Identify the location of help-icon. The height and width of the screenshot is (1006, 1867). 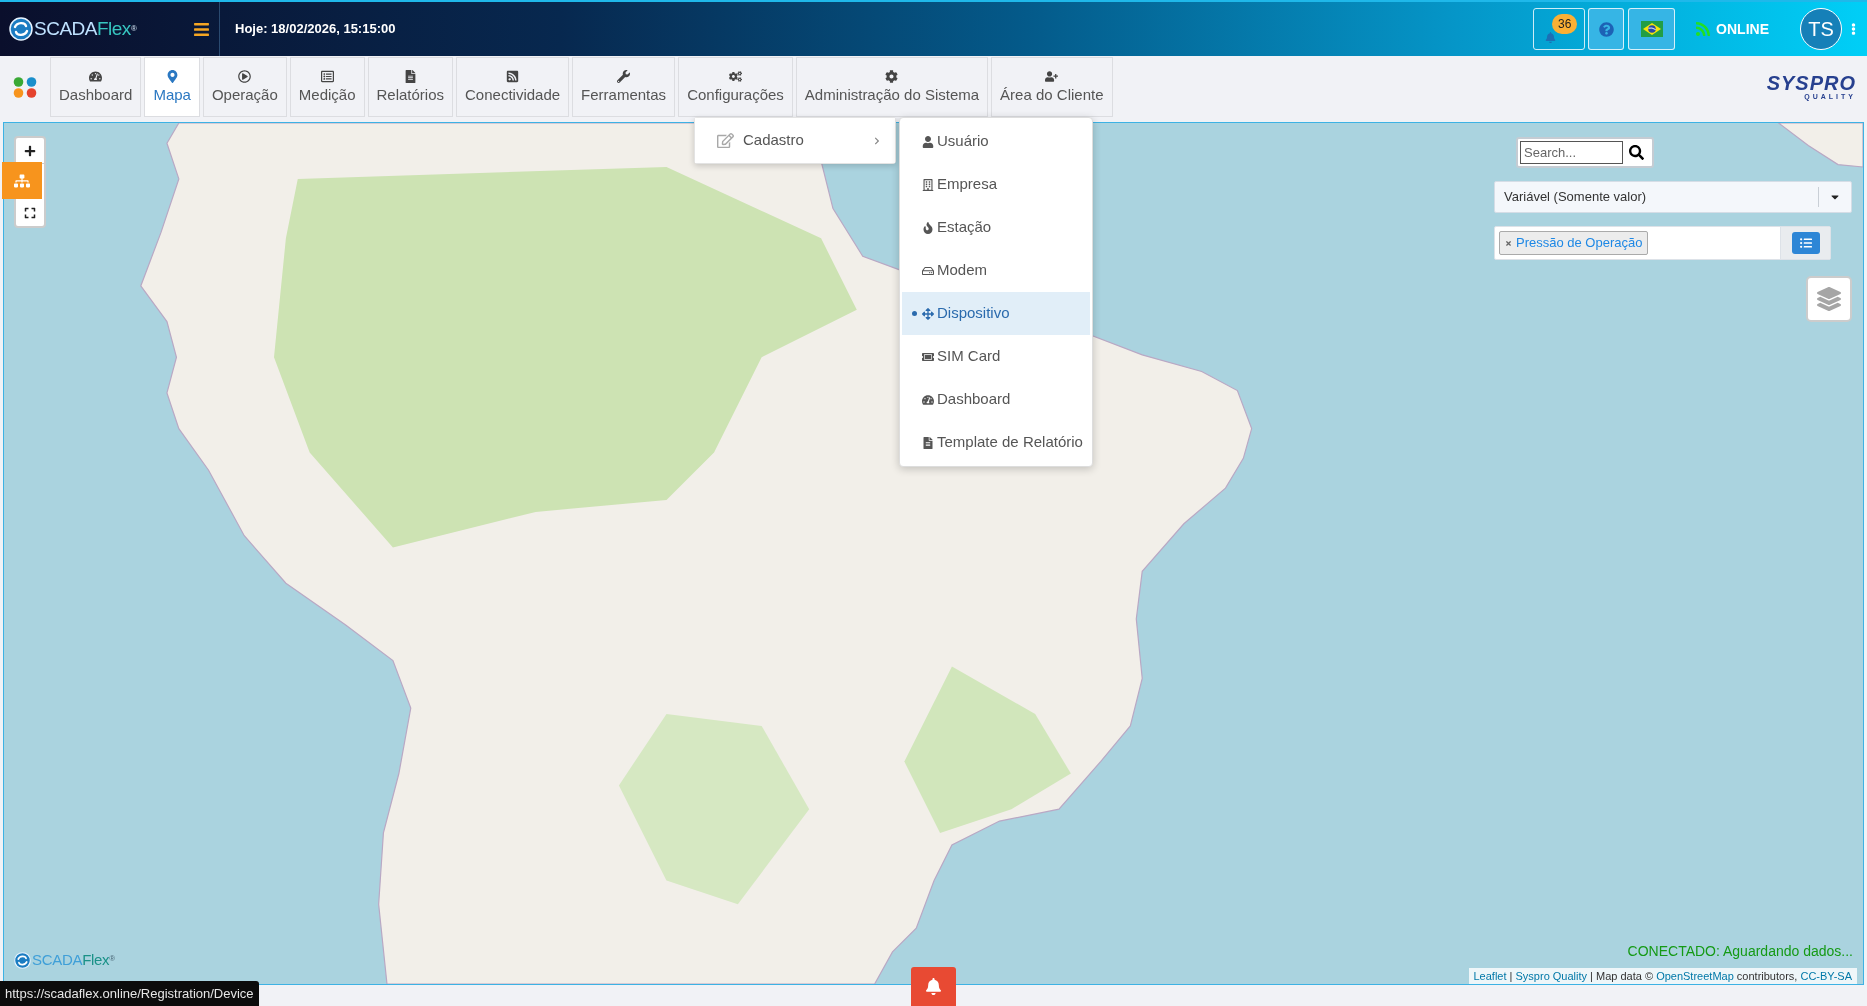
(1606, 29).